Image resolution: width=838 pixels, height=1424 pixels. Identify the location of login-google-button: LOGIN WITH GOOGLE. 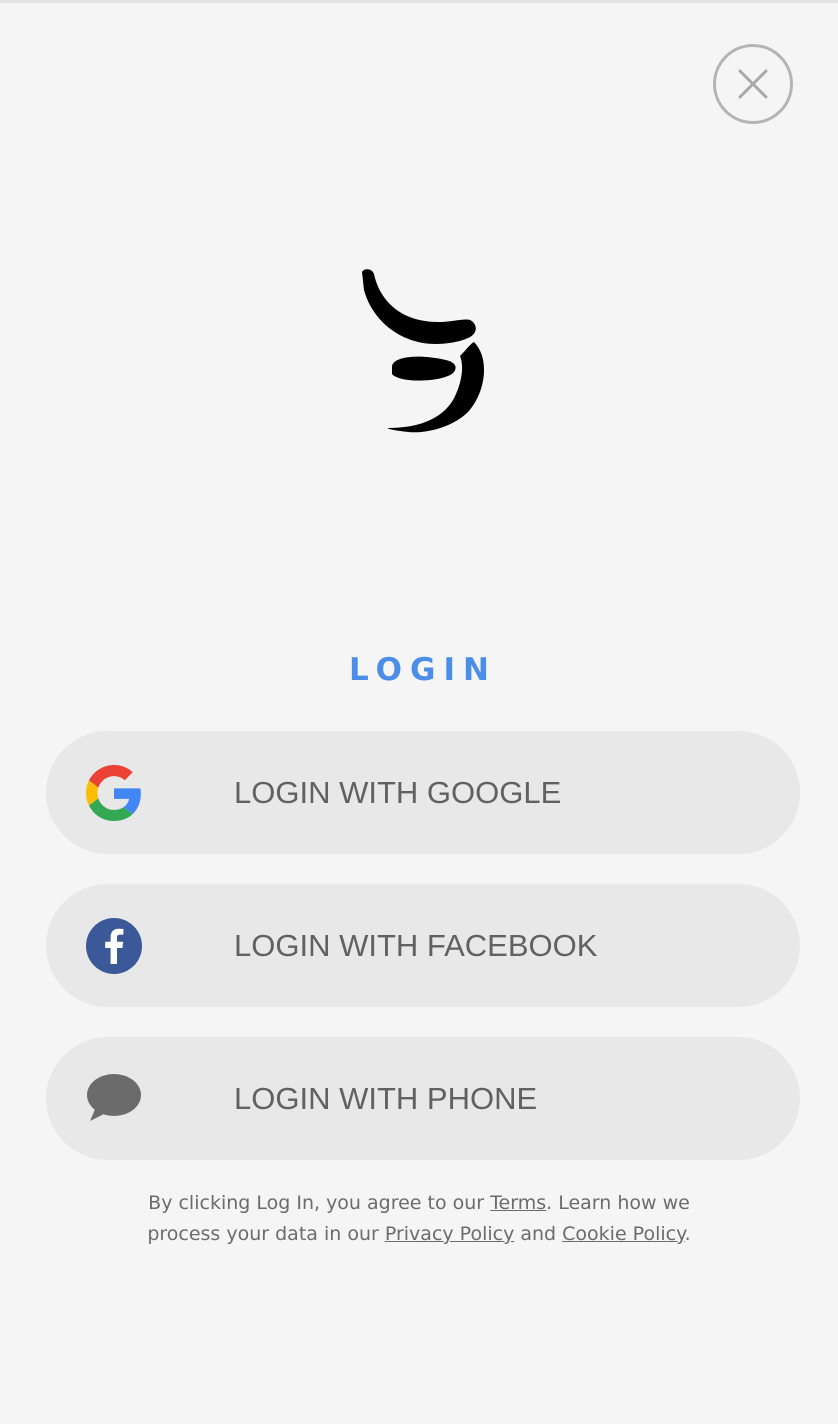
(423, 792).